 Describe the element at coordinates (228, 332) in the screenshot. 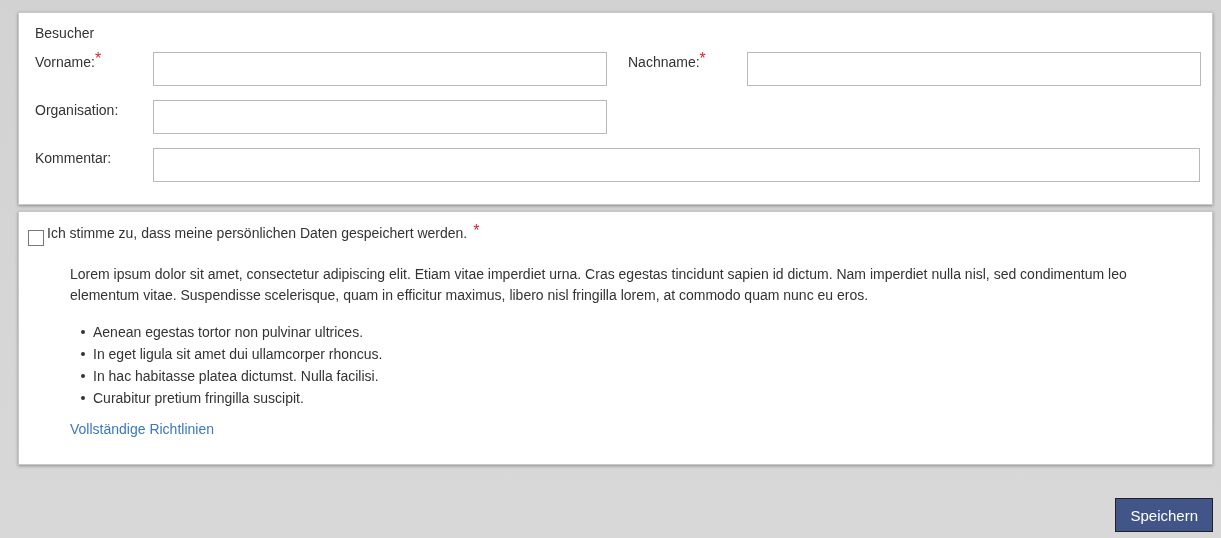

I see `list-item: Aenean egestas tortor non pulvinar ultrices.` at that location.